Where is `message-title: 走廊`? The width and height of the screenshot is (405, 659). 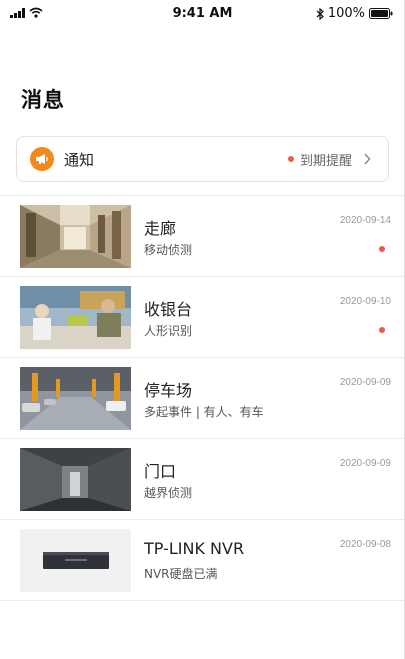
message-title: 走廊 is located at coordinates (160, 228).